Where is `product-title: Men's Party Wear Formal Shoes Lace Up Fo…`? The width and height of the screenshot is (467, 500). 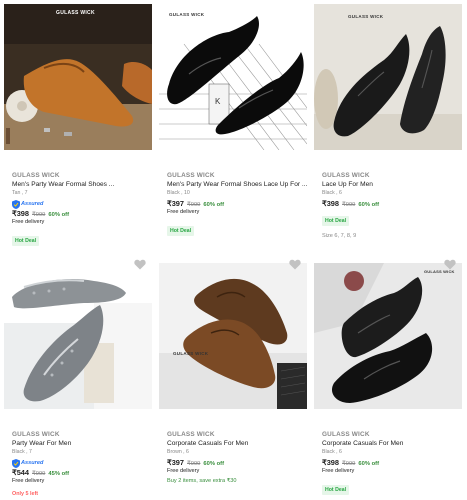 product-title: Men's Party Wear Formal Shoes Lace Up Fo… is located at coordinates (239, 185).